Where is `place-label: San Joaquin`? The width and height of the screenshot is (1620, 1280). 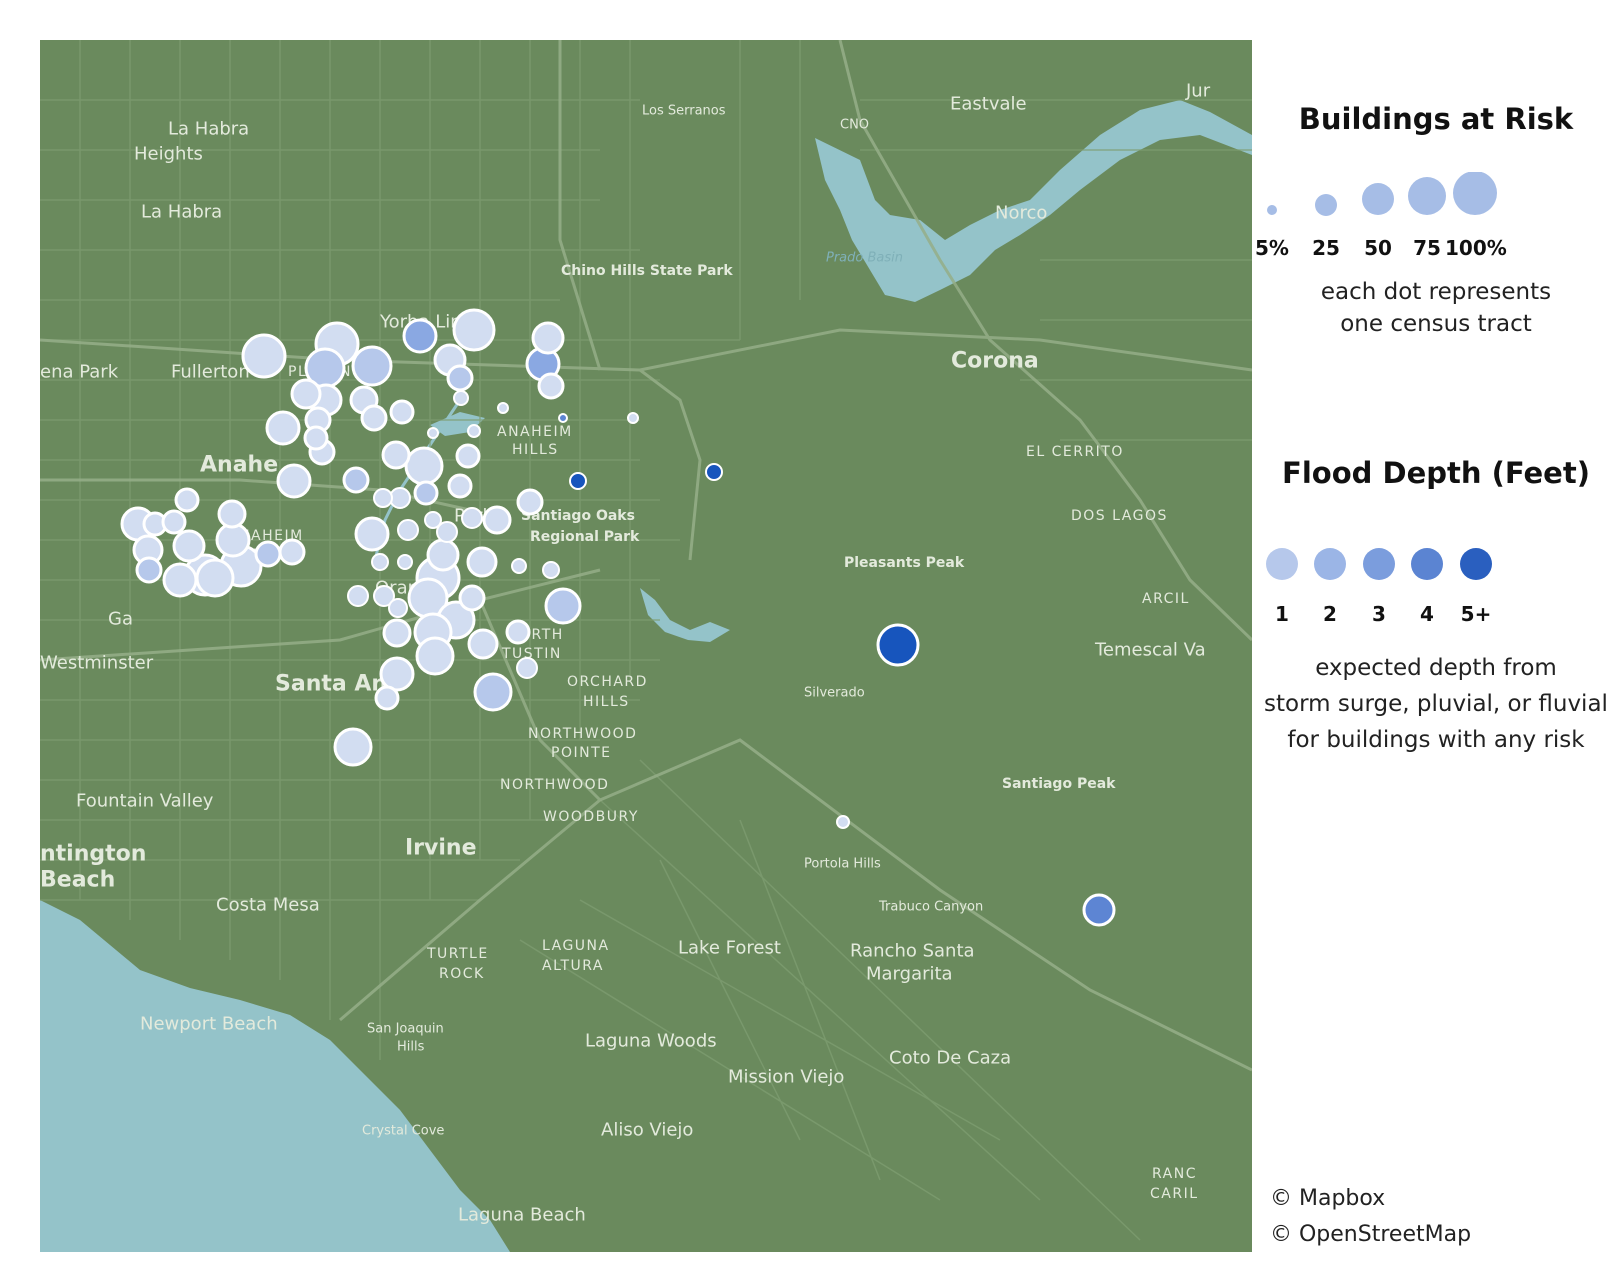
place-label: San Joaquin is located at coordinates (405, 1029).